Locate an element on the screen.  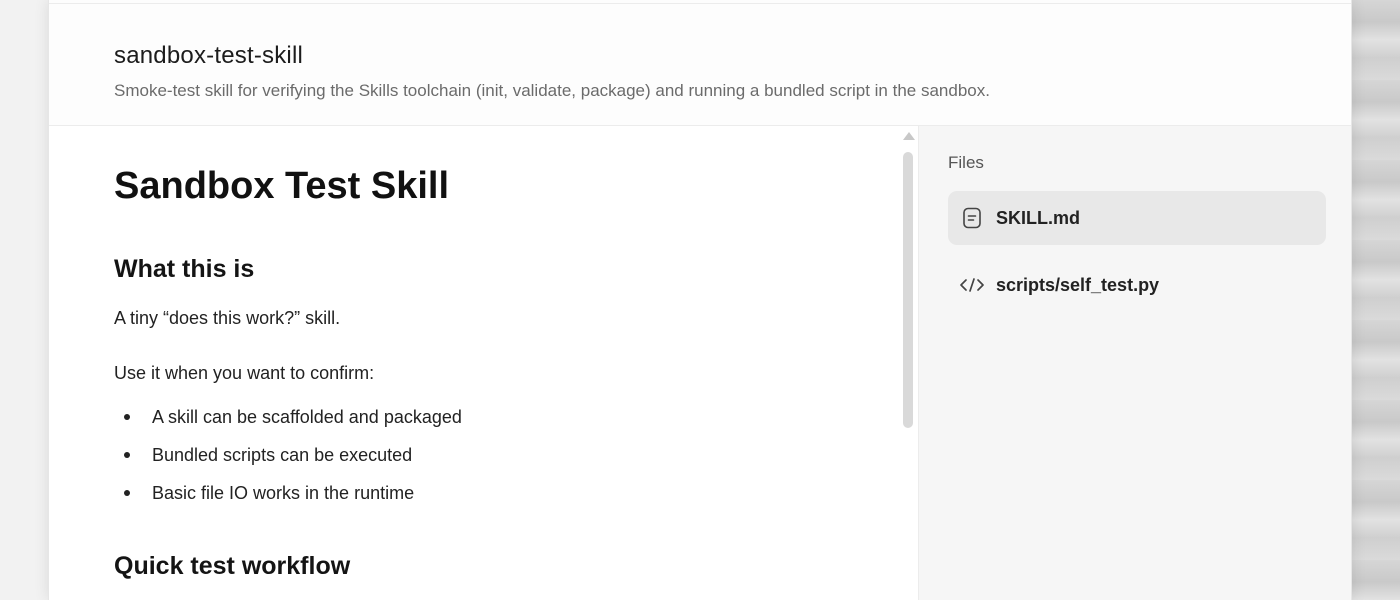
file-item-skill-md: SKILL.md is located at coordinates (1137, 218).